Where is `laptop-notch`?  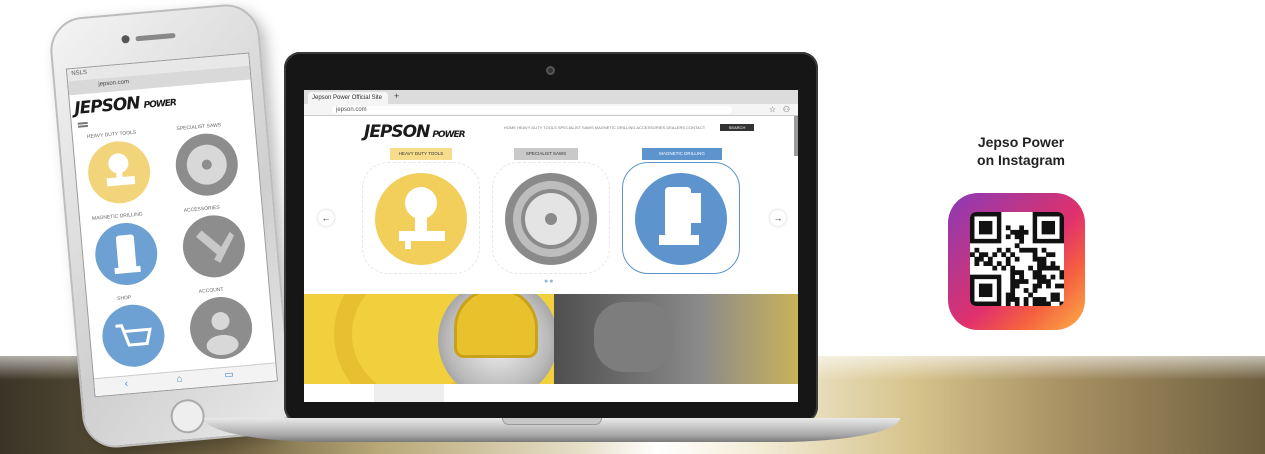
laptop-notch is located at coordinates (552, 421).